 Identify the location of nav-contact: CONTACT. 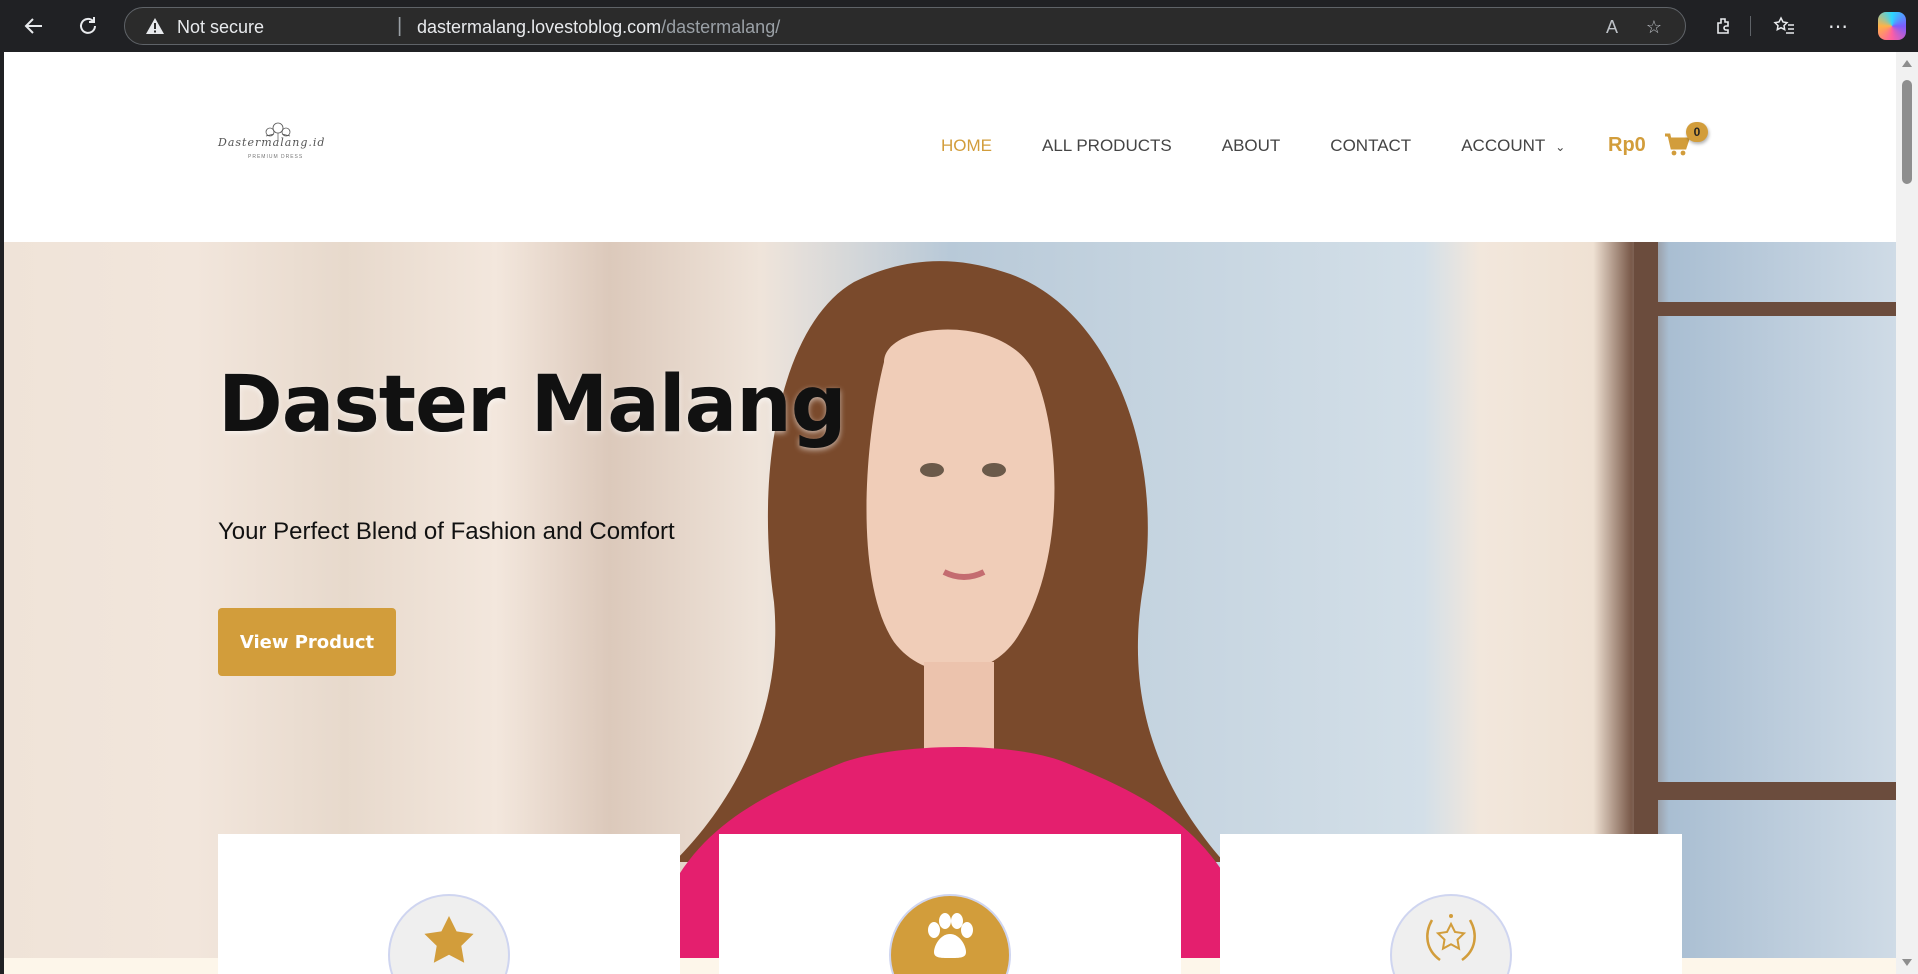
(1370, 146).